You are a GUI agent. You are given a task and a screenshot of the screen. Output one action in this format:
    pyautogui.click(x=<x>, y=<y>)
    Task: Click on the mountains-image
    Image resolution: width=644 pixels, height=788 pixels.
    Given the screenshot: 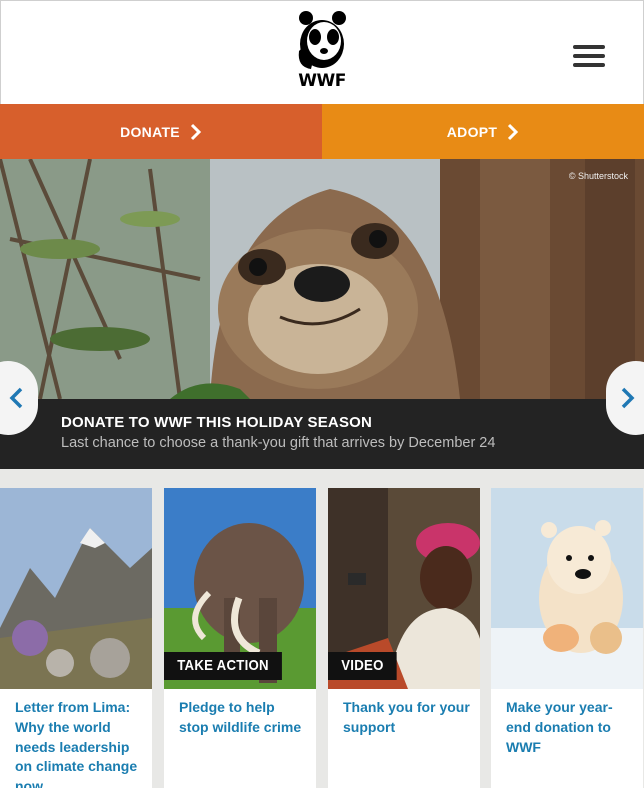 What is the action you would take?
    pyautogui.click(x=76, y=588)
    